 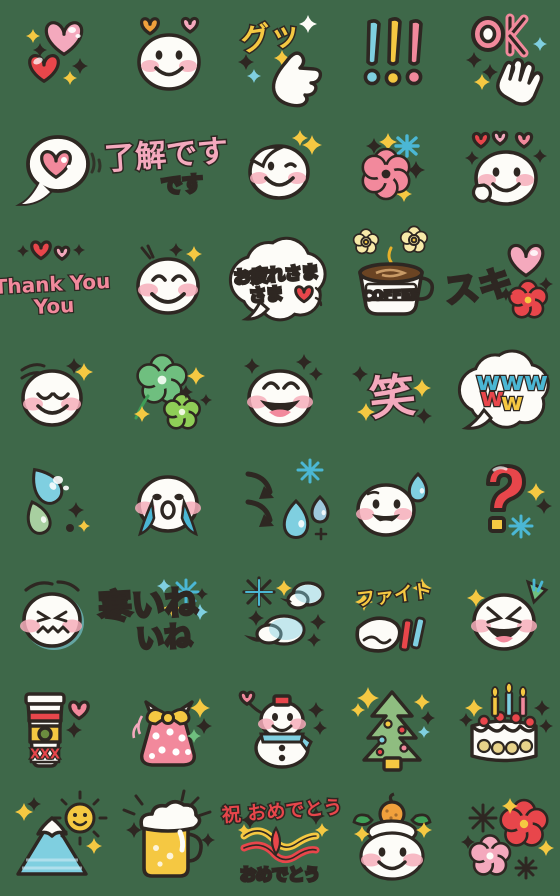 I want to click on sticker-mount-fuji-sunrise, so click(x=56, y=840).